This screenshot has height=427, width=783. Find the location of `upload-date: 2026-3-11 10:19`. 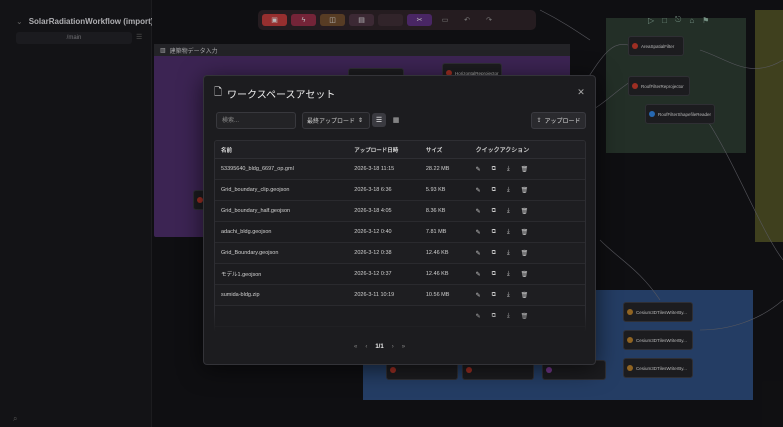

upload-date: 2026-3-11 10:19 is located at coordinates (374, 295).